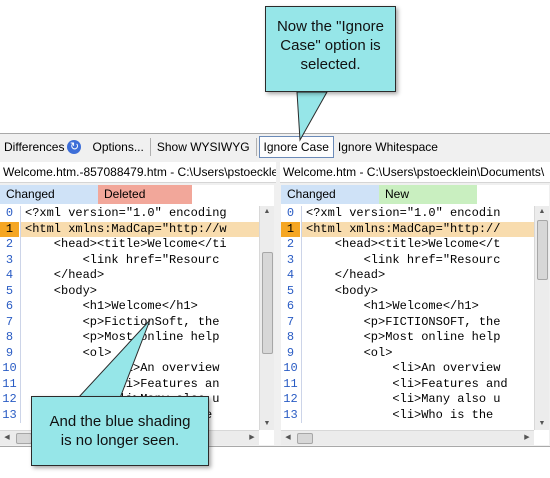  Describe the element at coordinates (417, 276) in the screenshot. I see `line-text: </head>` at that location.